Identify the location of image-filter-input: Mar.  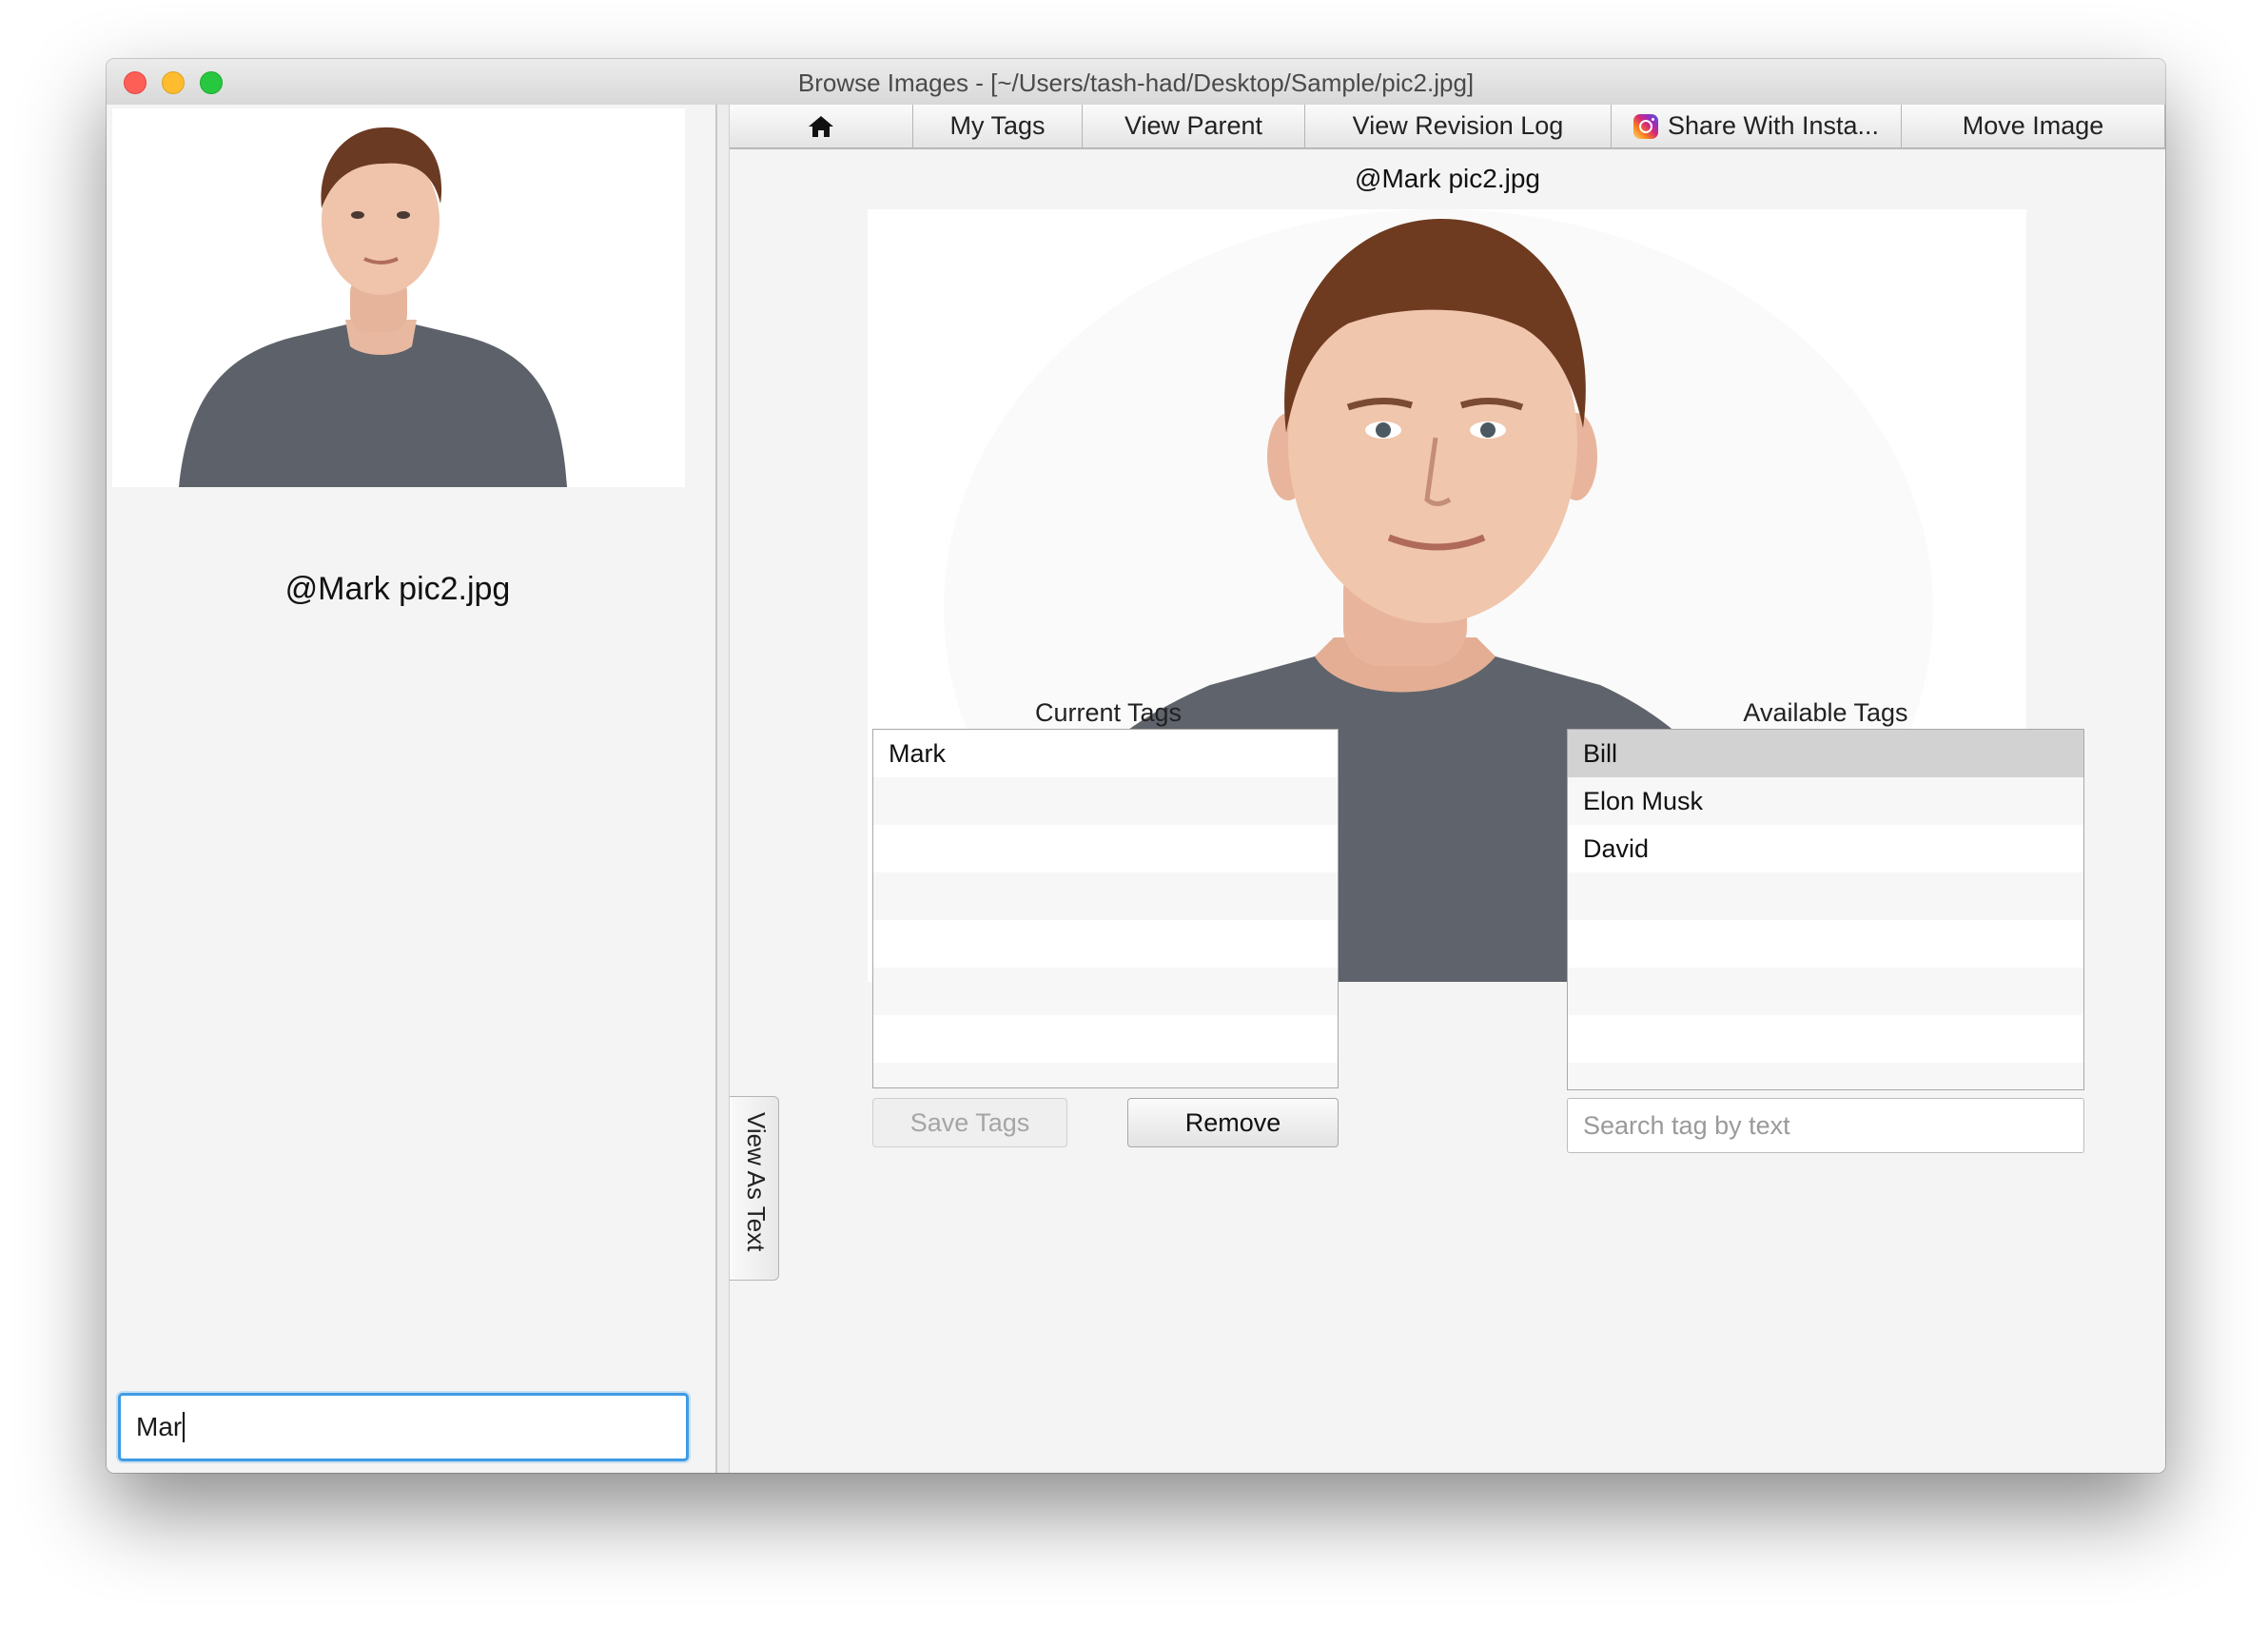
(403, 1427).